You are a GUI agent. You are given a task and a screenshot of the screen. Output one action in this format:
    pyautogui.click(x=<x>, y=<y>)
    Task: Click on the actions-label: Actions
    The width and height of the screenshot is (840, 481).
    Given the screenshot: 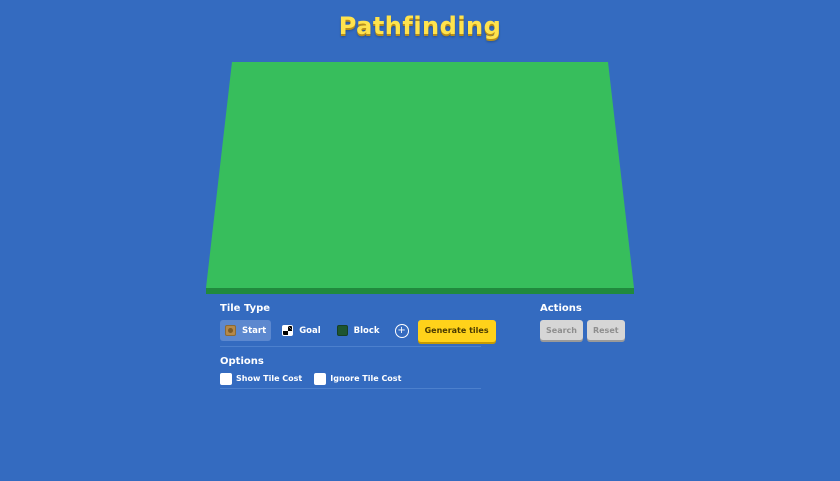 What is the action you would take?
    pyautogui.click(x=561, y=308)
    